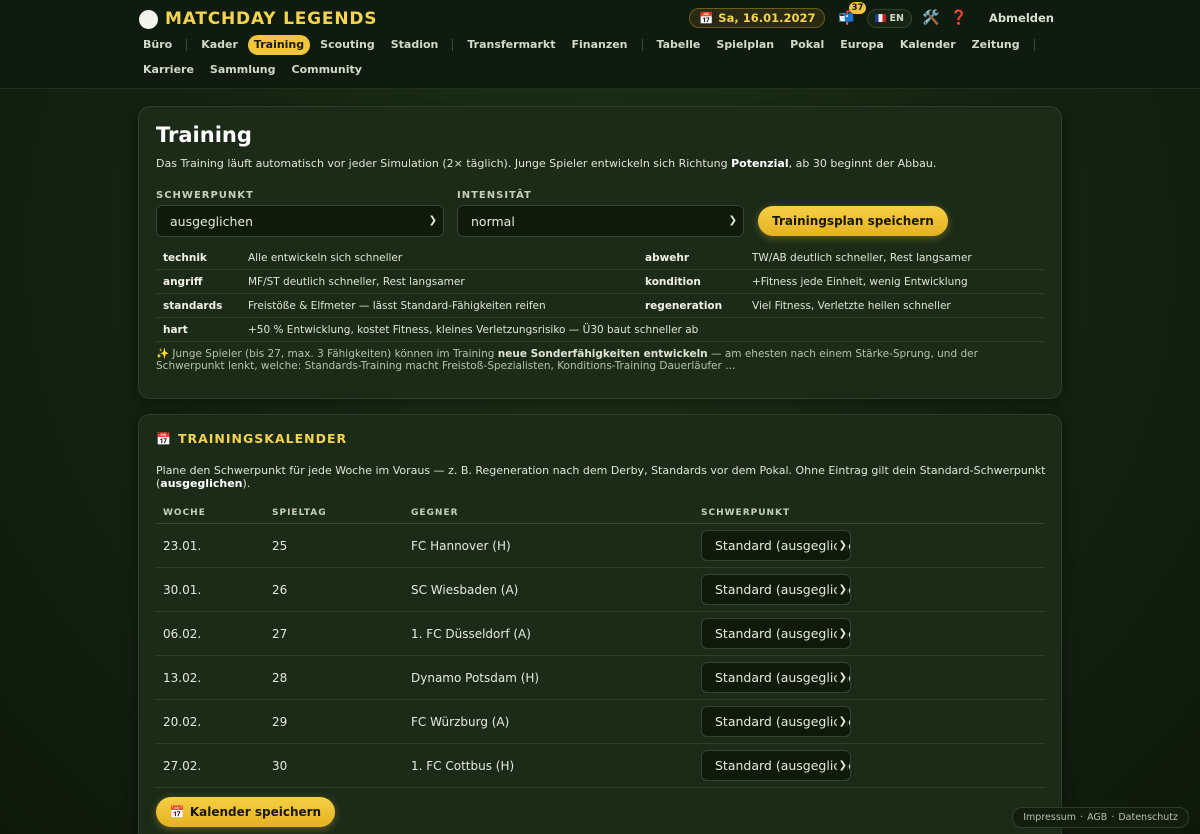  What do you see at coordinates (347, 45) in the screenshot?
I see `nav-item-scouting: Scouting` at bounding box center [347, 45].